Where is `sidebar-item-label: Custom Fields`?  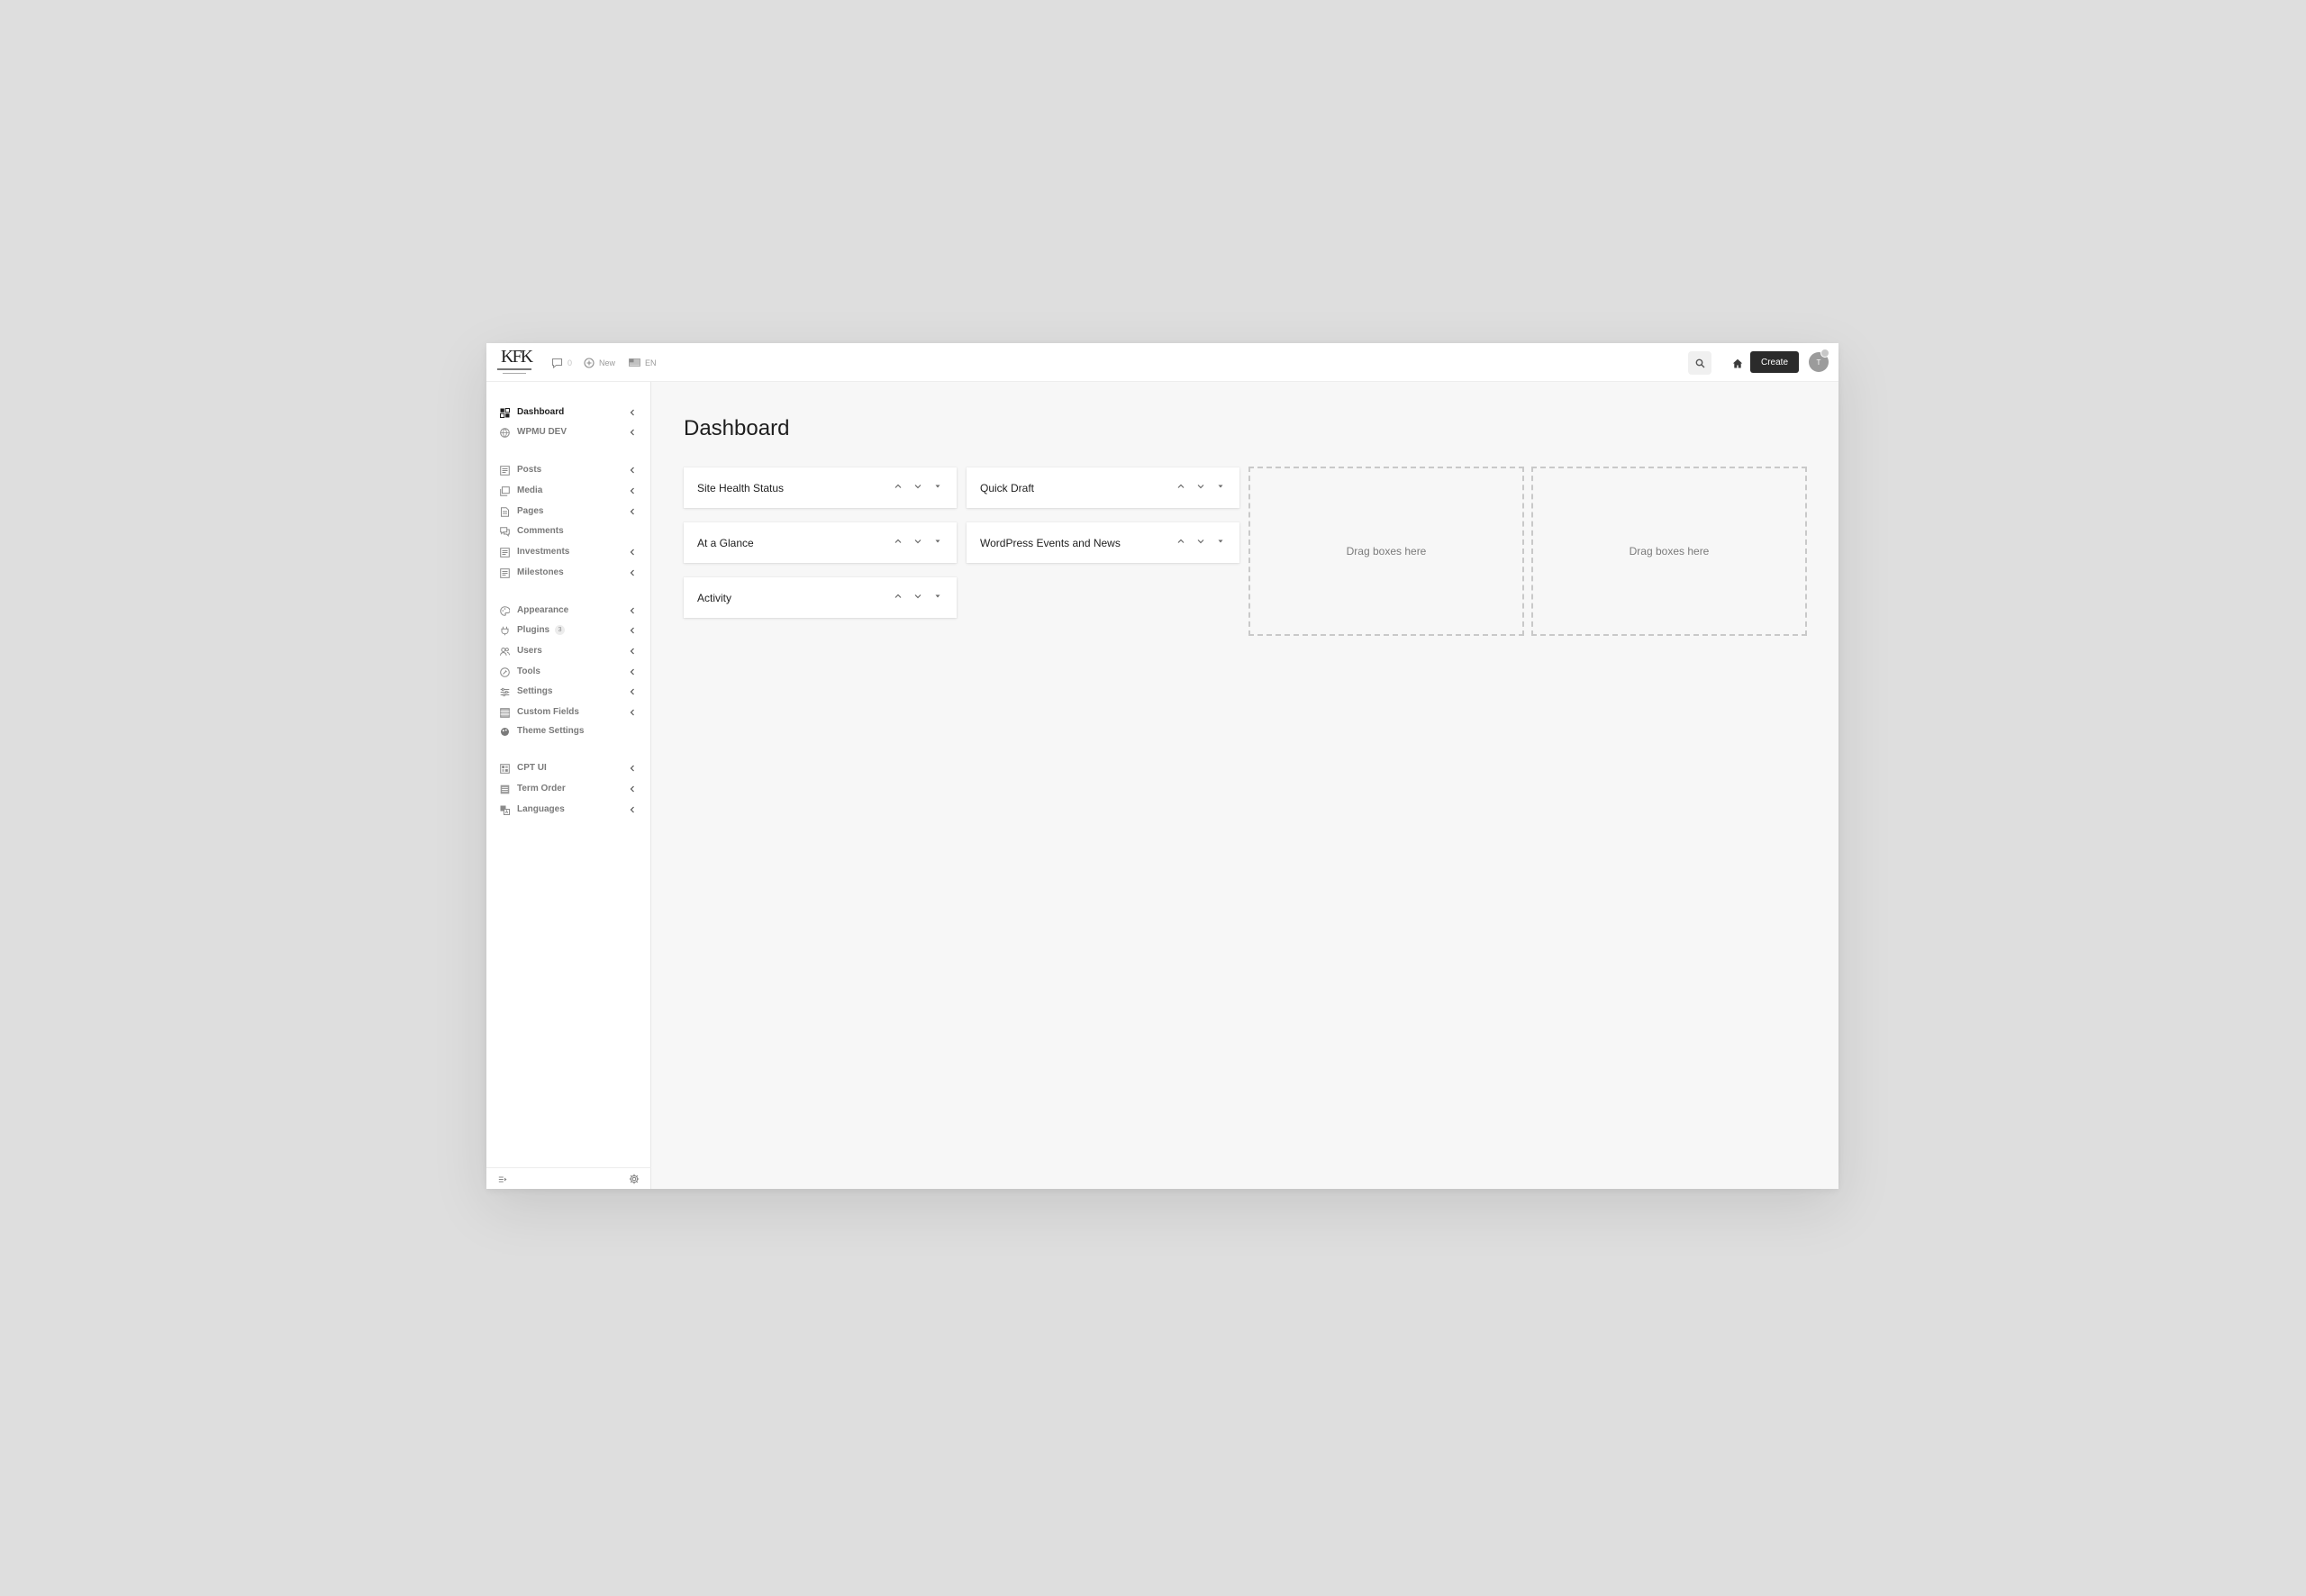
sidebar-item-label: Custom Fields is located at coordinates (548, 712).